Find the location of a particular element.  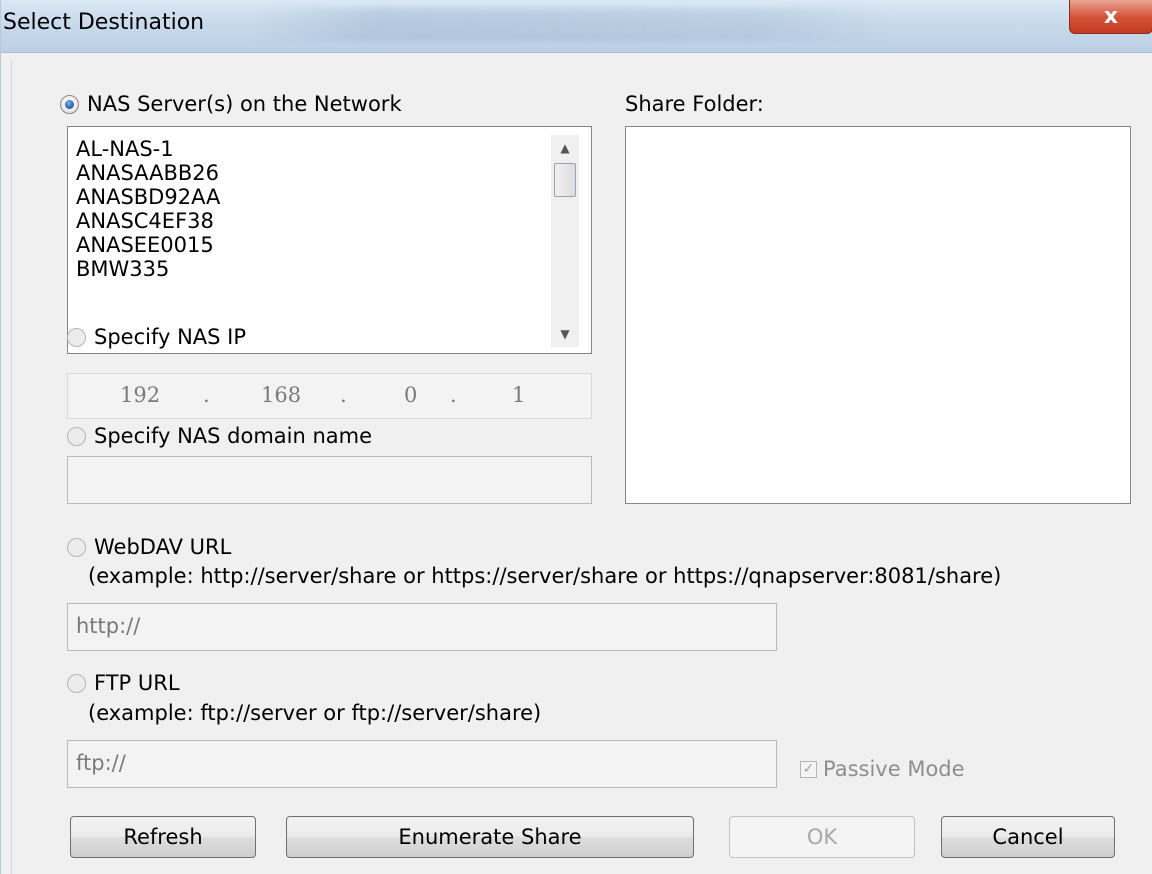

refresh-button: Refresh is located at coordinates (163, 837).